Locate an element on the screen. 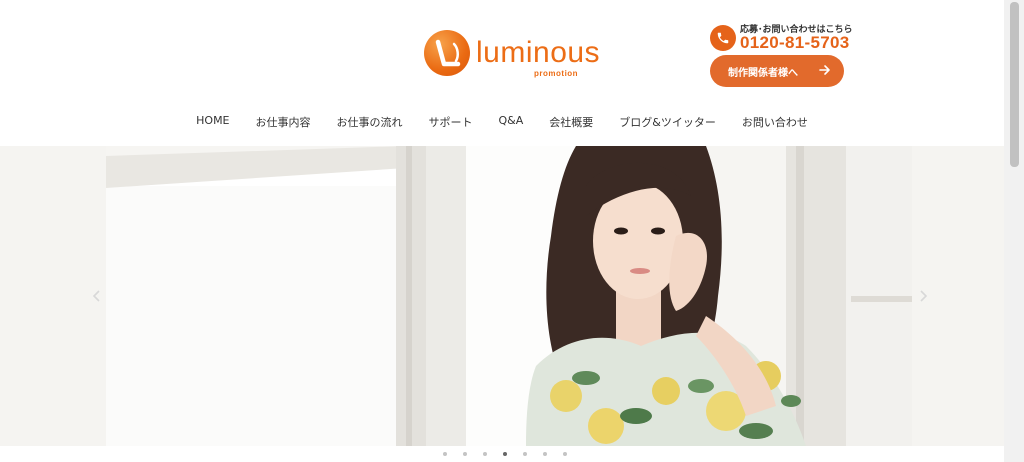  cta-label: 制作関係者様へ is located at coordinates (763, 73).